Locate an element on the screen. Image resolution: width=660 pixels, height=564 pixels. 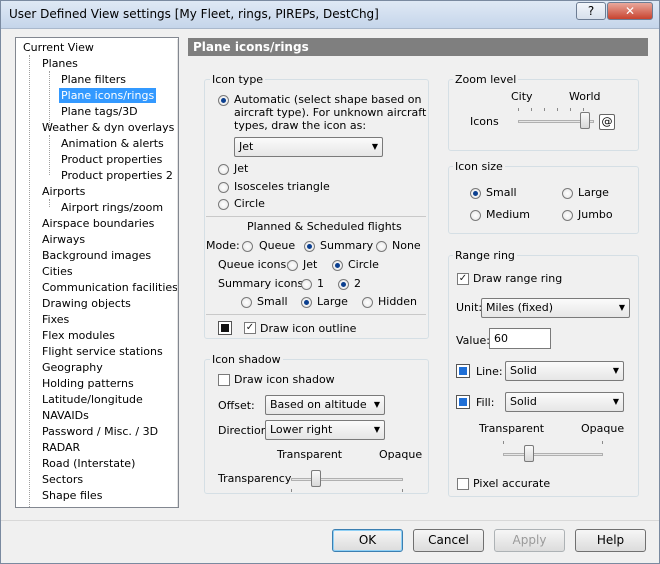
zoom-icons-thumb is located at coordinates (585, 120).